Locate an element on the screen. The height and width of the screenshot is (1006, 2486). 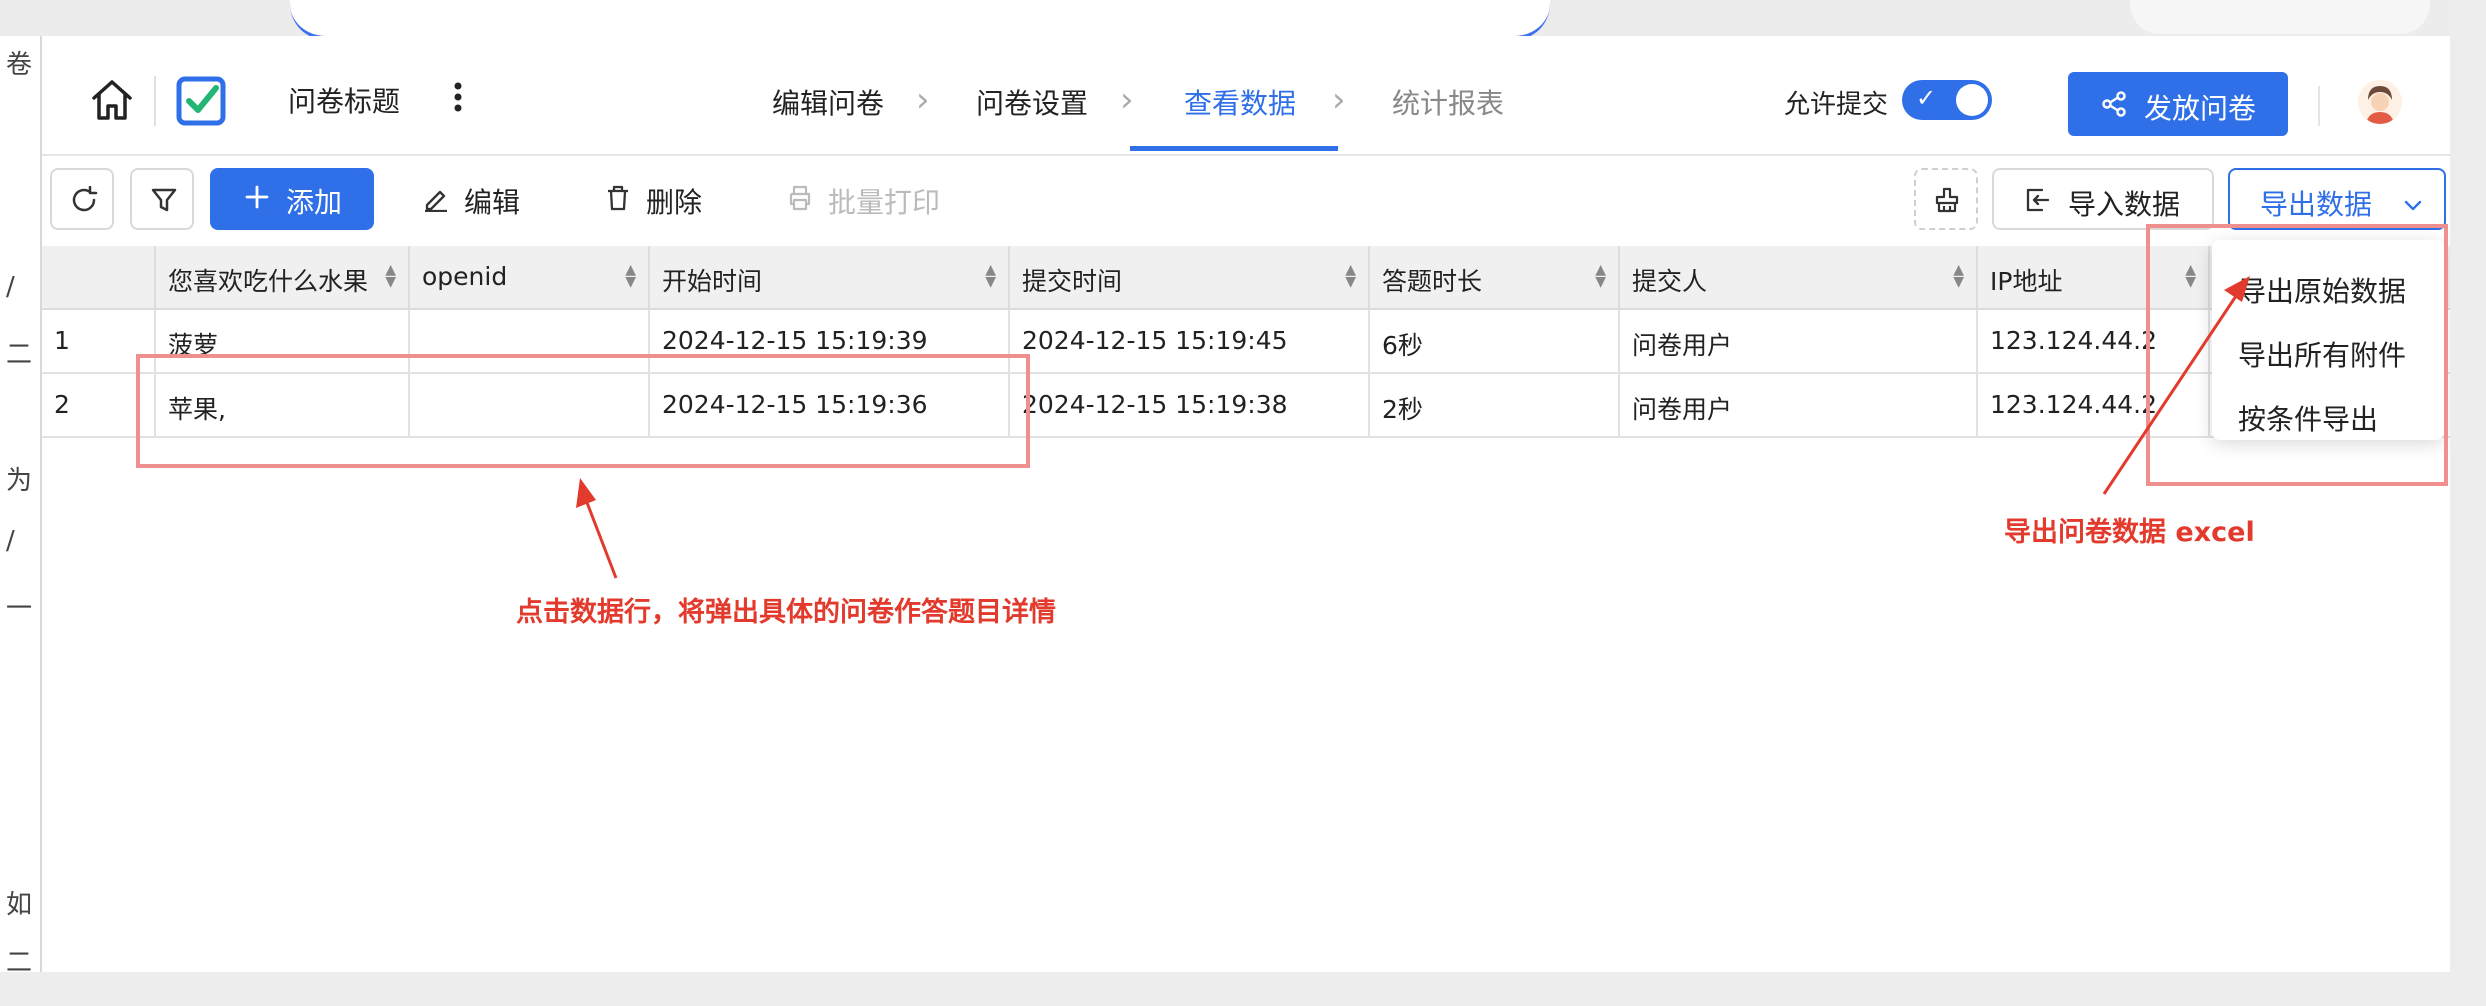
annotation-row-click-note: 点击数据行，将弹出具体的问卷作答题目详情 is located at coordinates (786, 612).